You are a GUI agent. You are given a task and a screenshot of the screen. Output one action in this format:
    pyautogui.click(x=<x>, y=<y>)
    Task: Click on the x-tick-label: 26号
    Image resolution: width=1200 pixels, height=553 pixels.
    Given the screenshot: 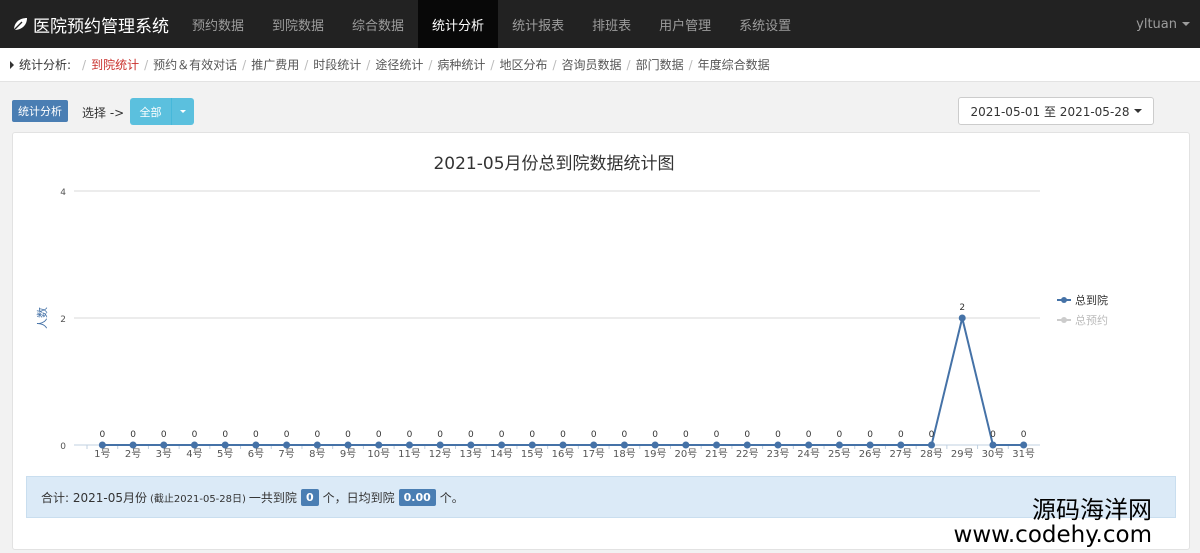 What is the action you would take?
    pyautogui.click(x=870, y=454)
    